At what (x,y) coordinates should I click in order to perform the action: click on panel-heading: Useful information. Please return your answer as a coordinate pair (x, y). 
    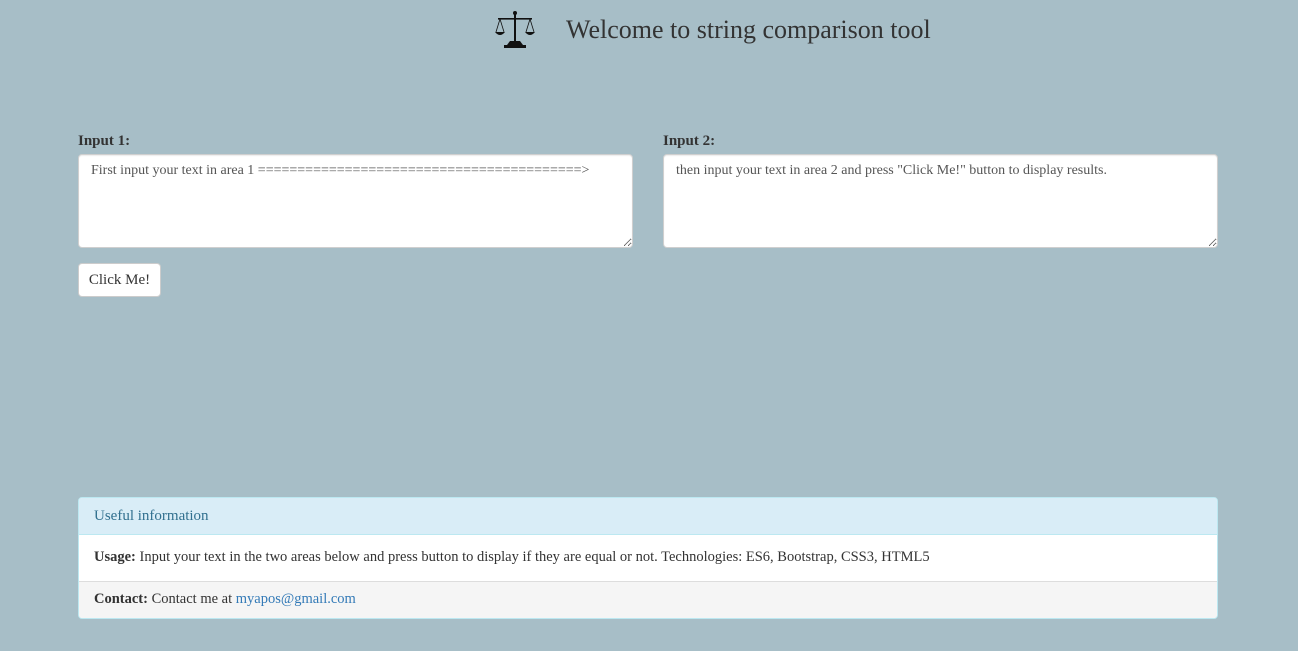
    Looking at the image, I should click on (648, 516).